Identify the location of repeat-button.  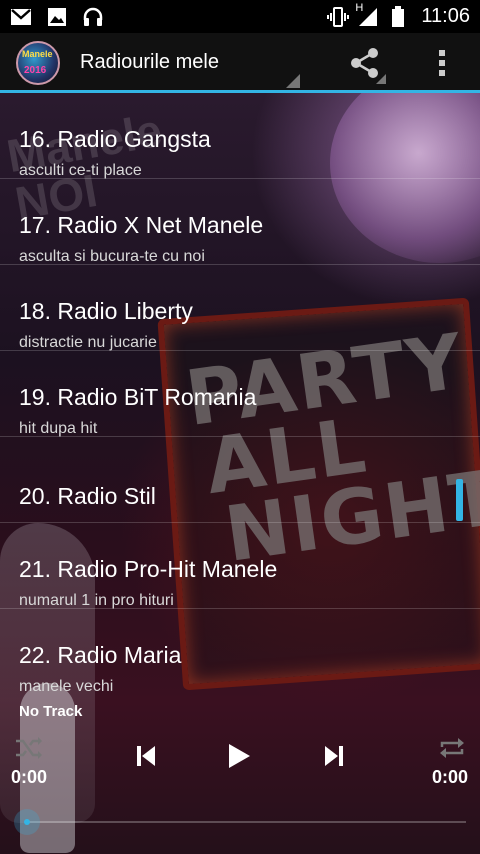
(452, 750).